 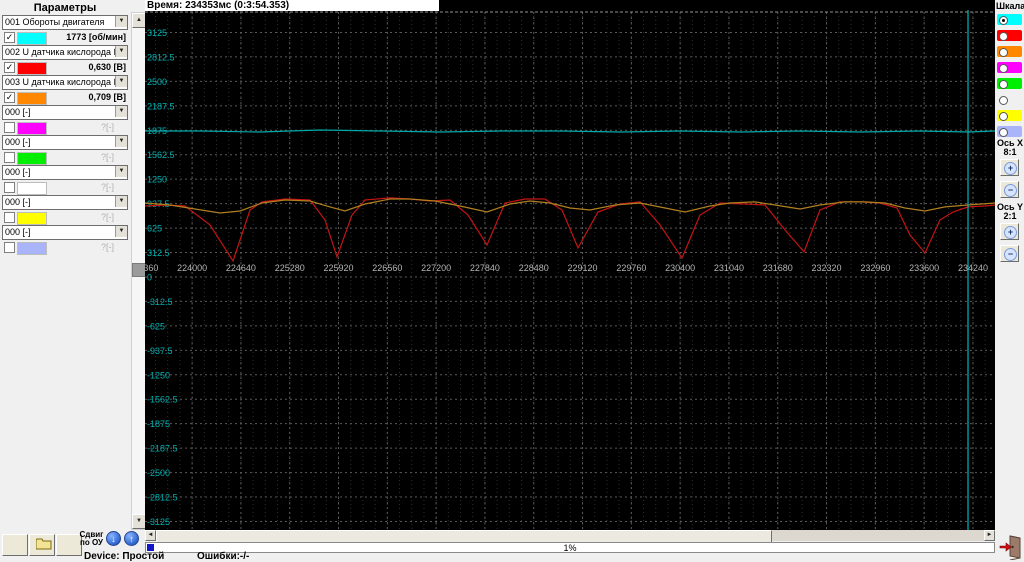 I want to click on svg-text: -2187.5, so click(x=162, y=449).